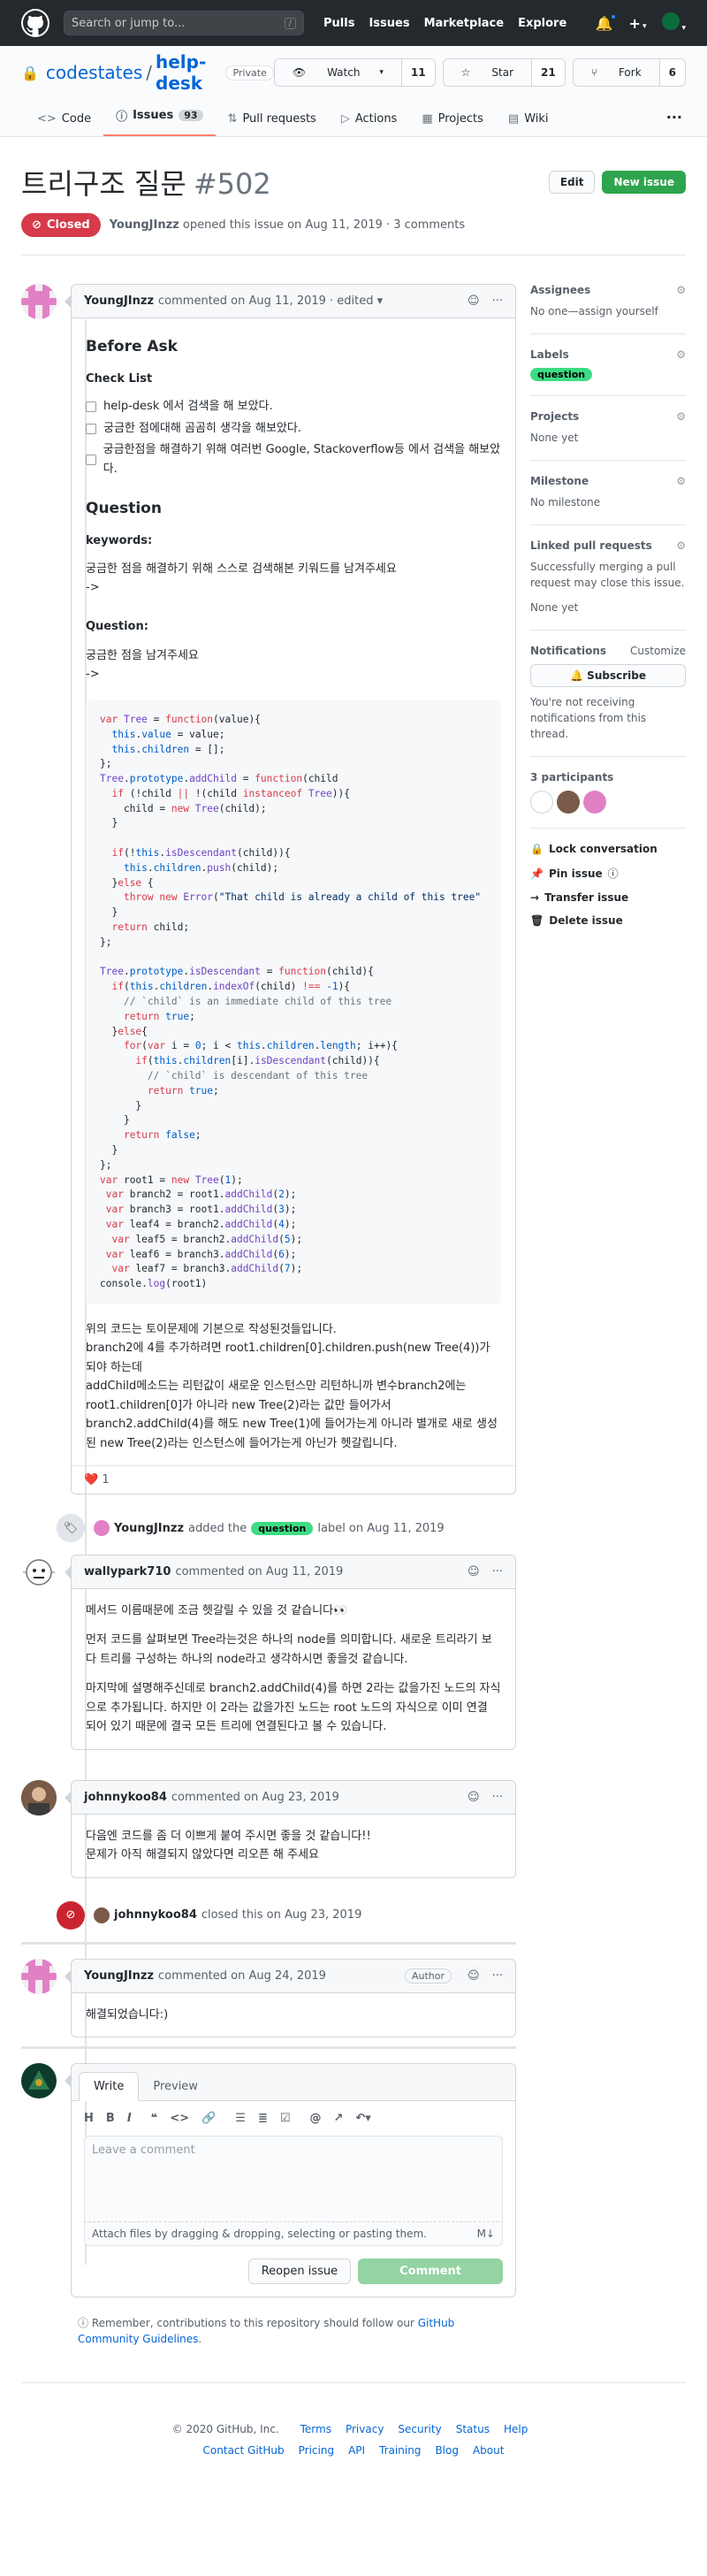 This screenshot has height=2576, width=707. I want to click on repo-name-link: help-desk, so click(186, 72).